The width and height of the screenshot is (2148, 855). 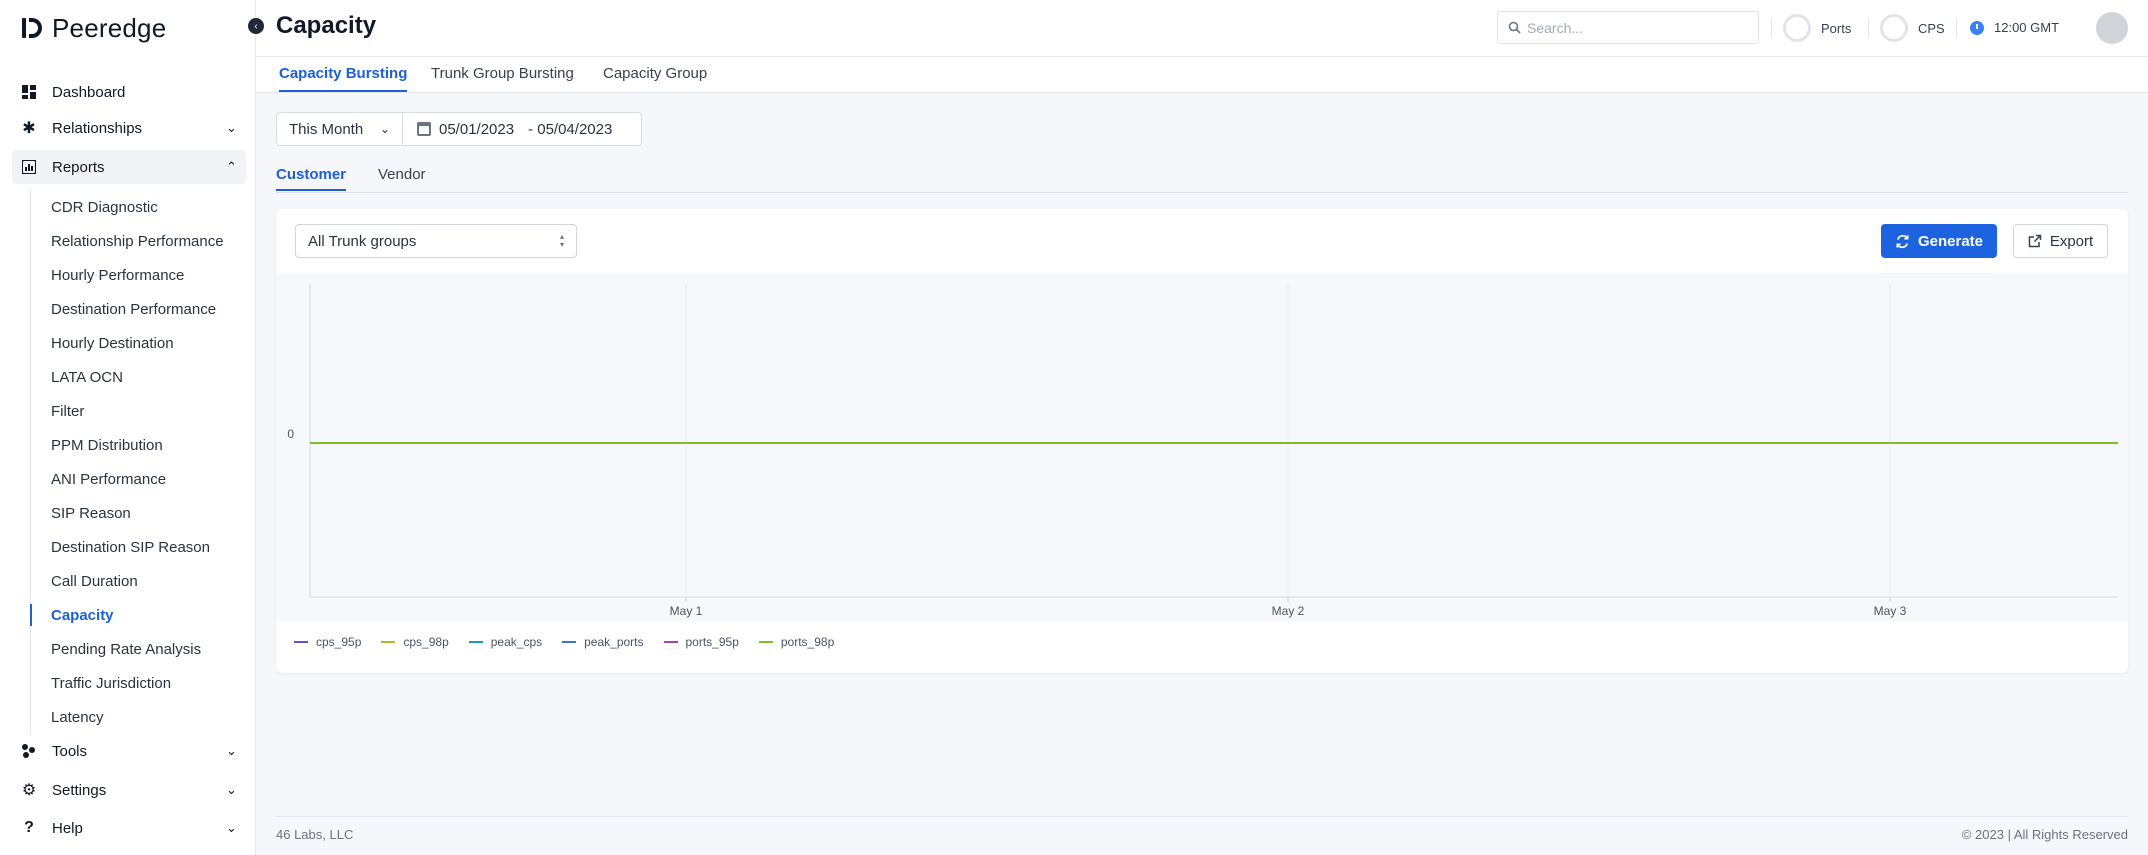 I want to click on legend-item-peak_cps: peak_cps, so click(x=505, y=642).